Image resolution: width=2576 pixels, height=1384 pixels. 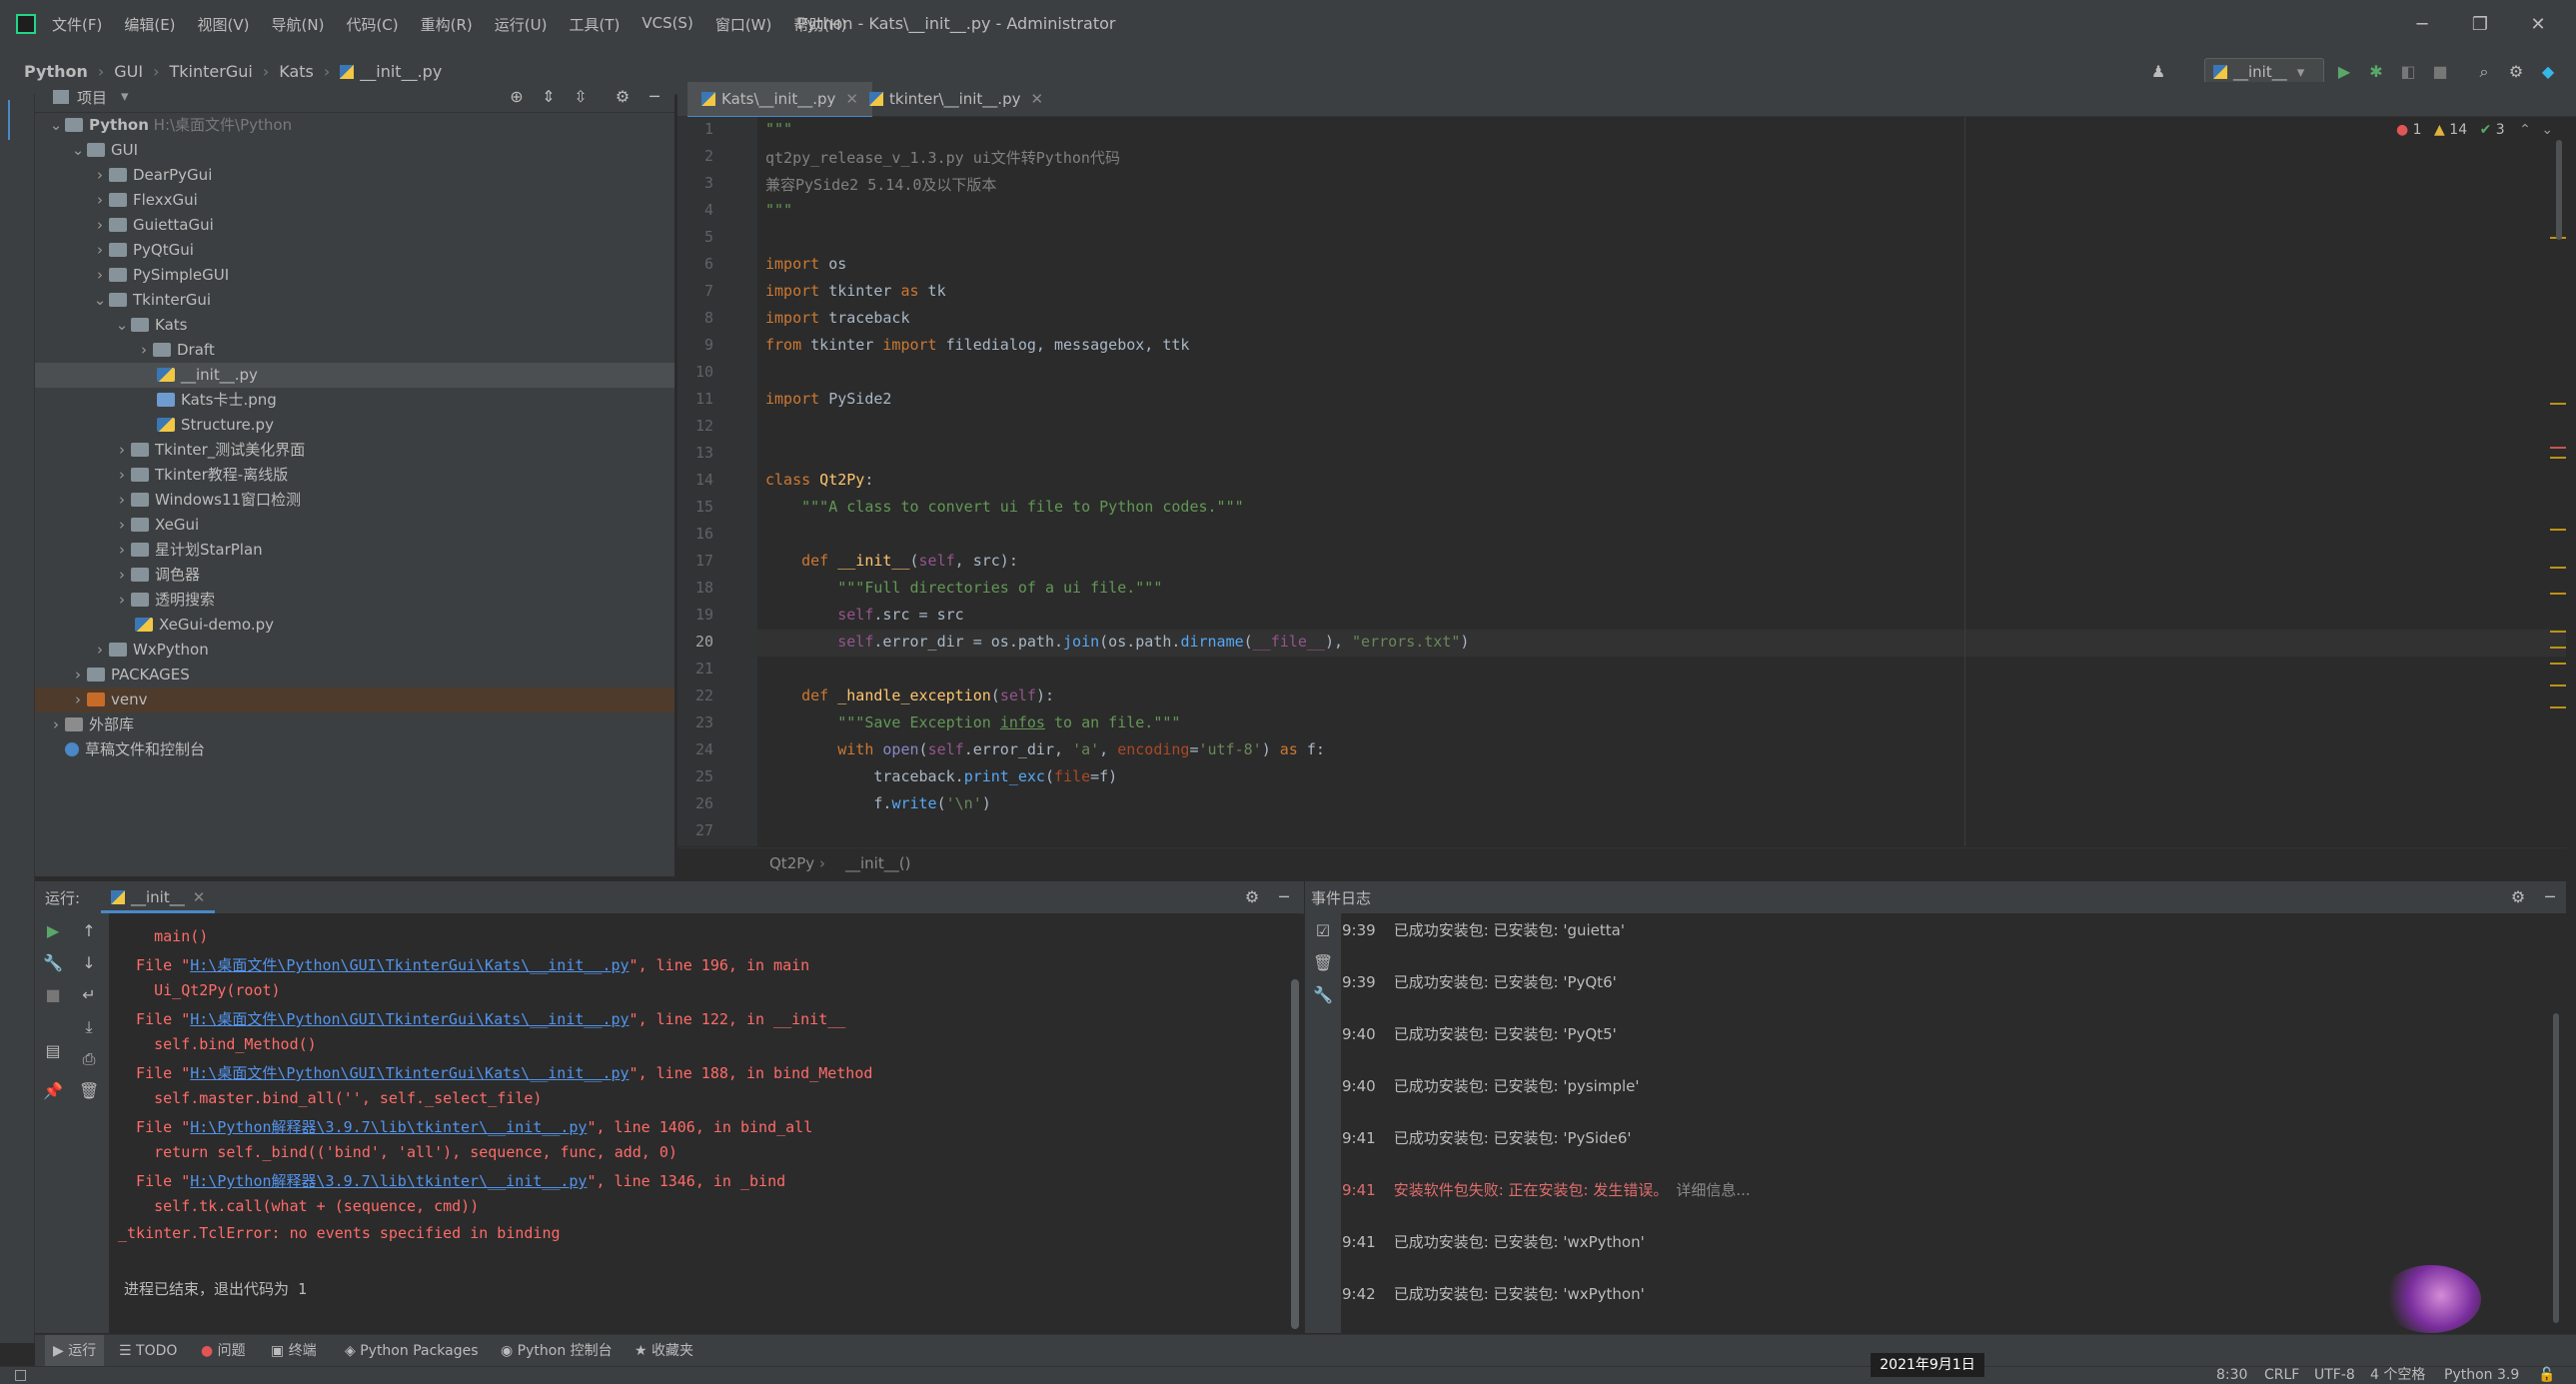 What do you see at coordinates (354, 501) in the screenshot?
I see `tree-item-win11-detect: › Windows11窗口检测` at bounding box center [354, 501].